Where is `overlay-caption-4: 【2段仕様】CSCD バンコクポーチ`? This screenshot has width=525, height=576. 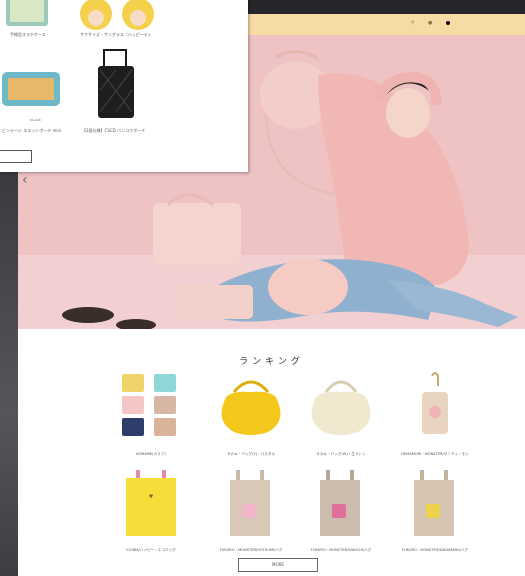
overlay-caption-4: 【2段仕様】CSCD バンコクポーチ is located at coordinates (114, 130).